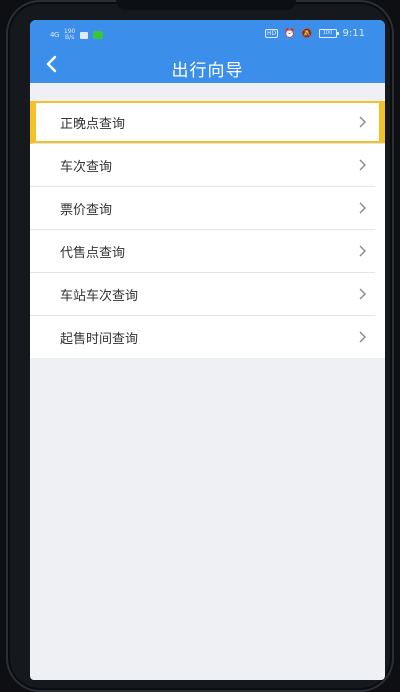 This screenshot has width=400, height=692. Describe the element at coordinates (353, 33) in the screenshot. I see `status-time: 9:11` at that location.